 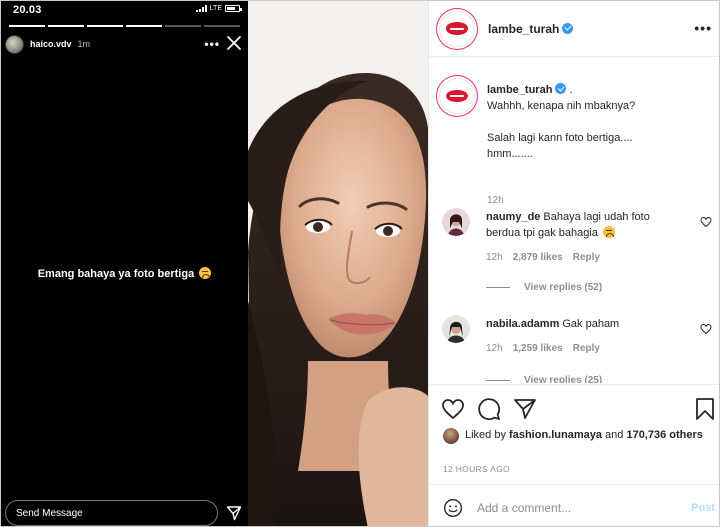 I want to click on sad-face-icon, so click(x=609, y=232).